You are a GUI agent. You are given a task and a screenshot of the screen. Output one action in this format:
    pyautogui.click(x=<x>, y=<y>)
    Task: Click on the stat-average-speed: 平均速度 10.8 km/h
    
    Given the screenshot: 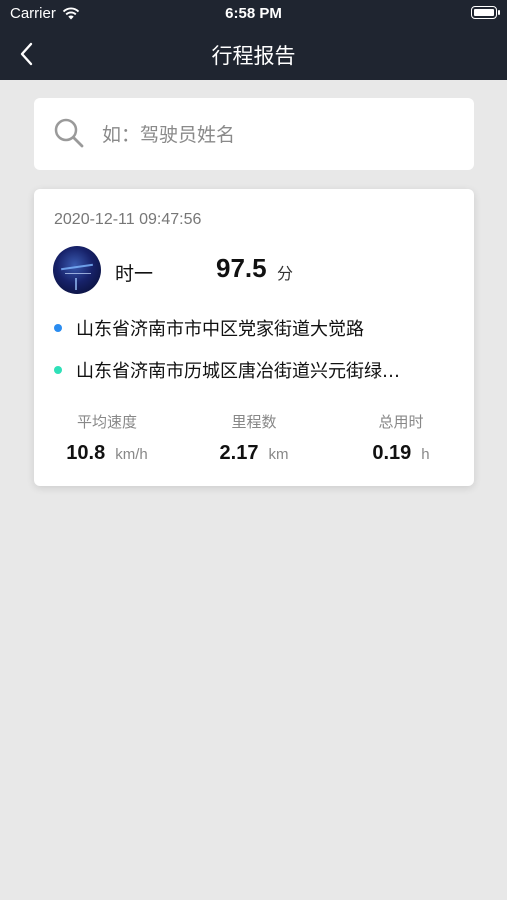 What is the action you would take?
    pyautogui.click(x=107, y=438)
    